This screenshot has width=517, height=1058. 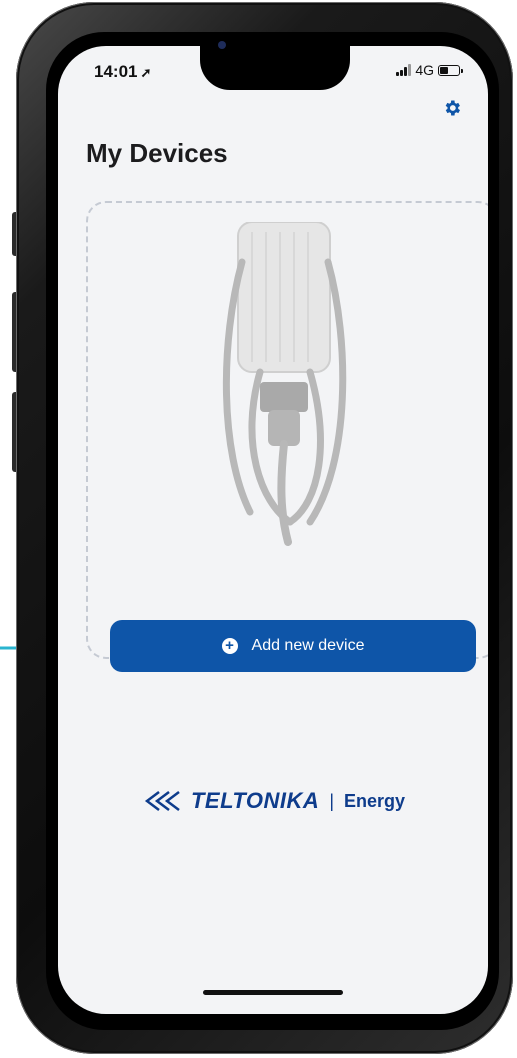 I want to click on status-time: 14:01 ➚, so click(x=123, y=71).